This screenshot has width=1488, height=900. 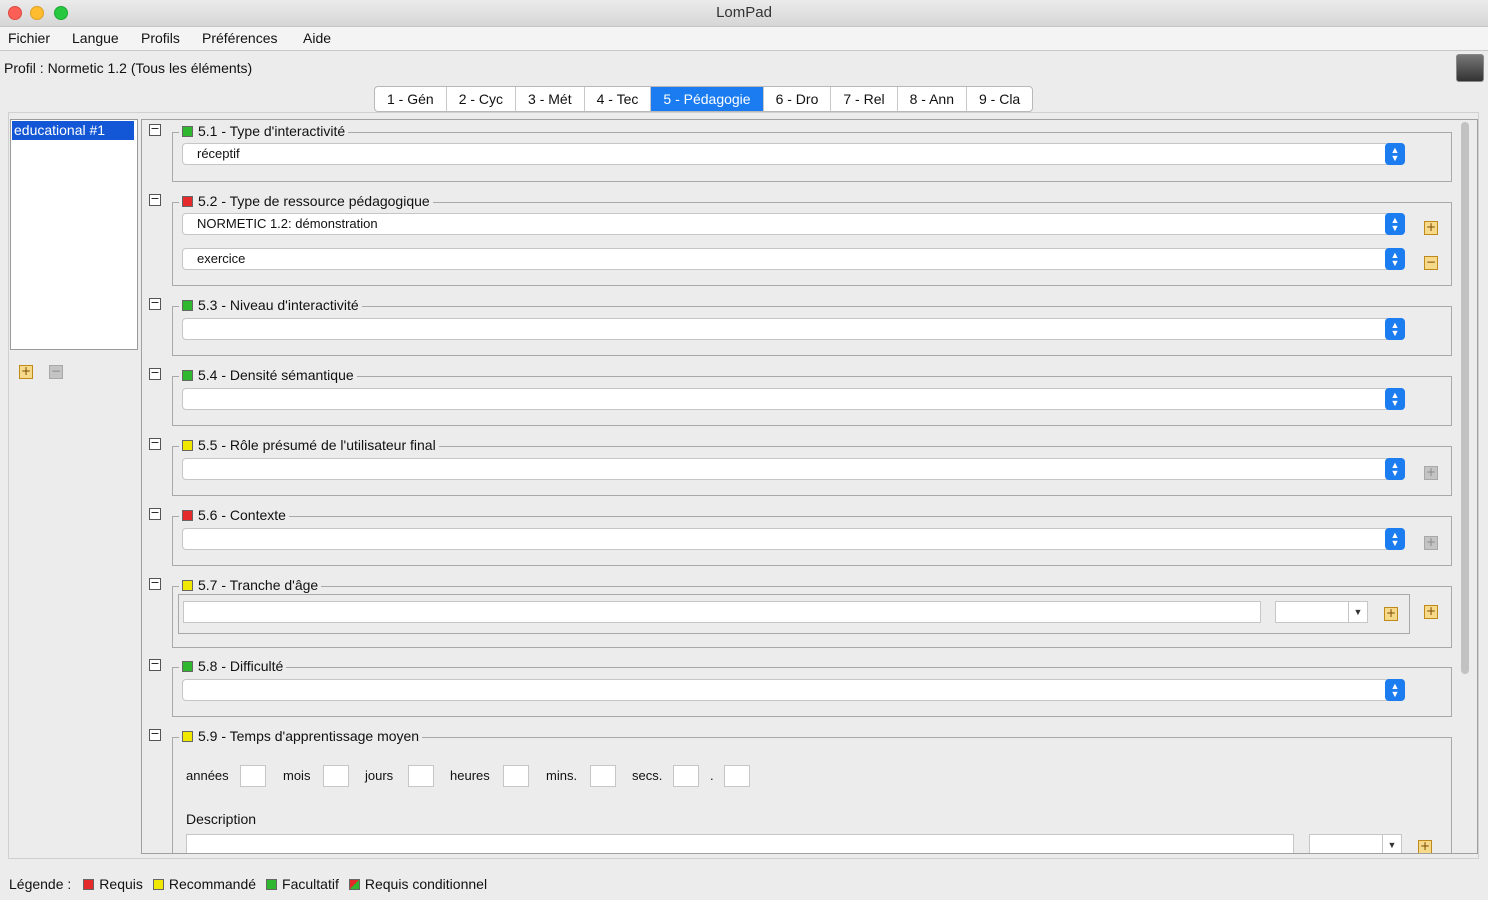 I want to click on legend-label: Légende :, so click(x=40, y=884).